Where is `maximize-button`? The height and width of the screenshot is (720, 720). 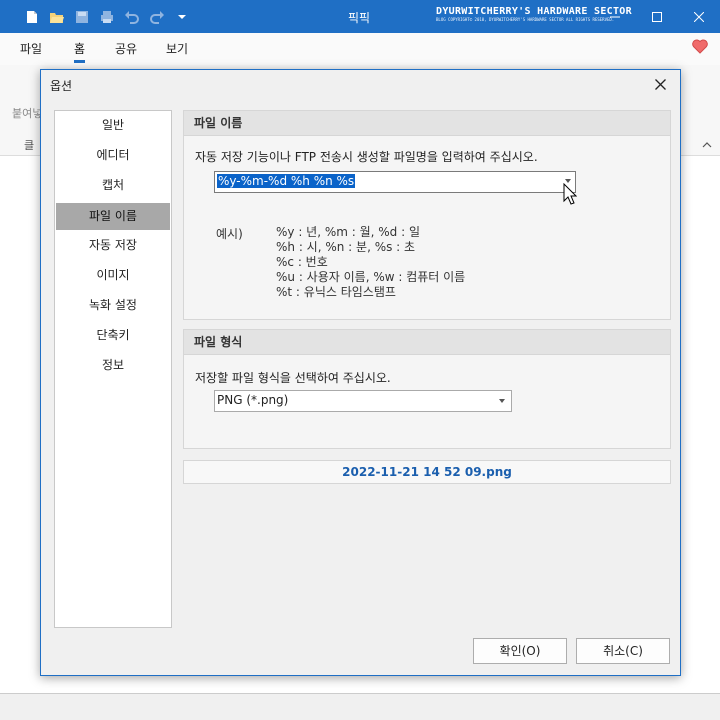
maximize-button is located at coordinates (657, 16).